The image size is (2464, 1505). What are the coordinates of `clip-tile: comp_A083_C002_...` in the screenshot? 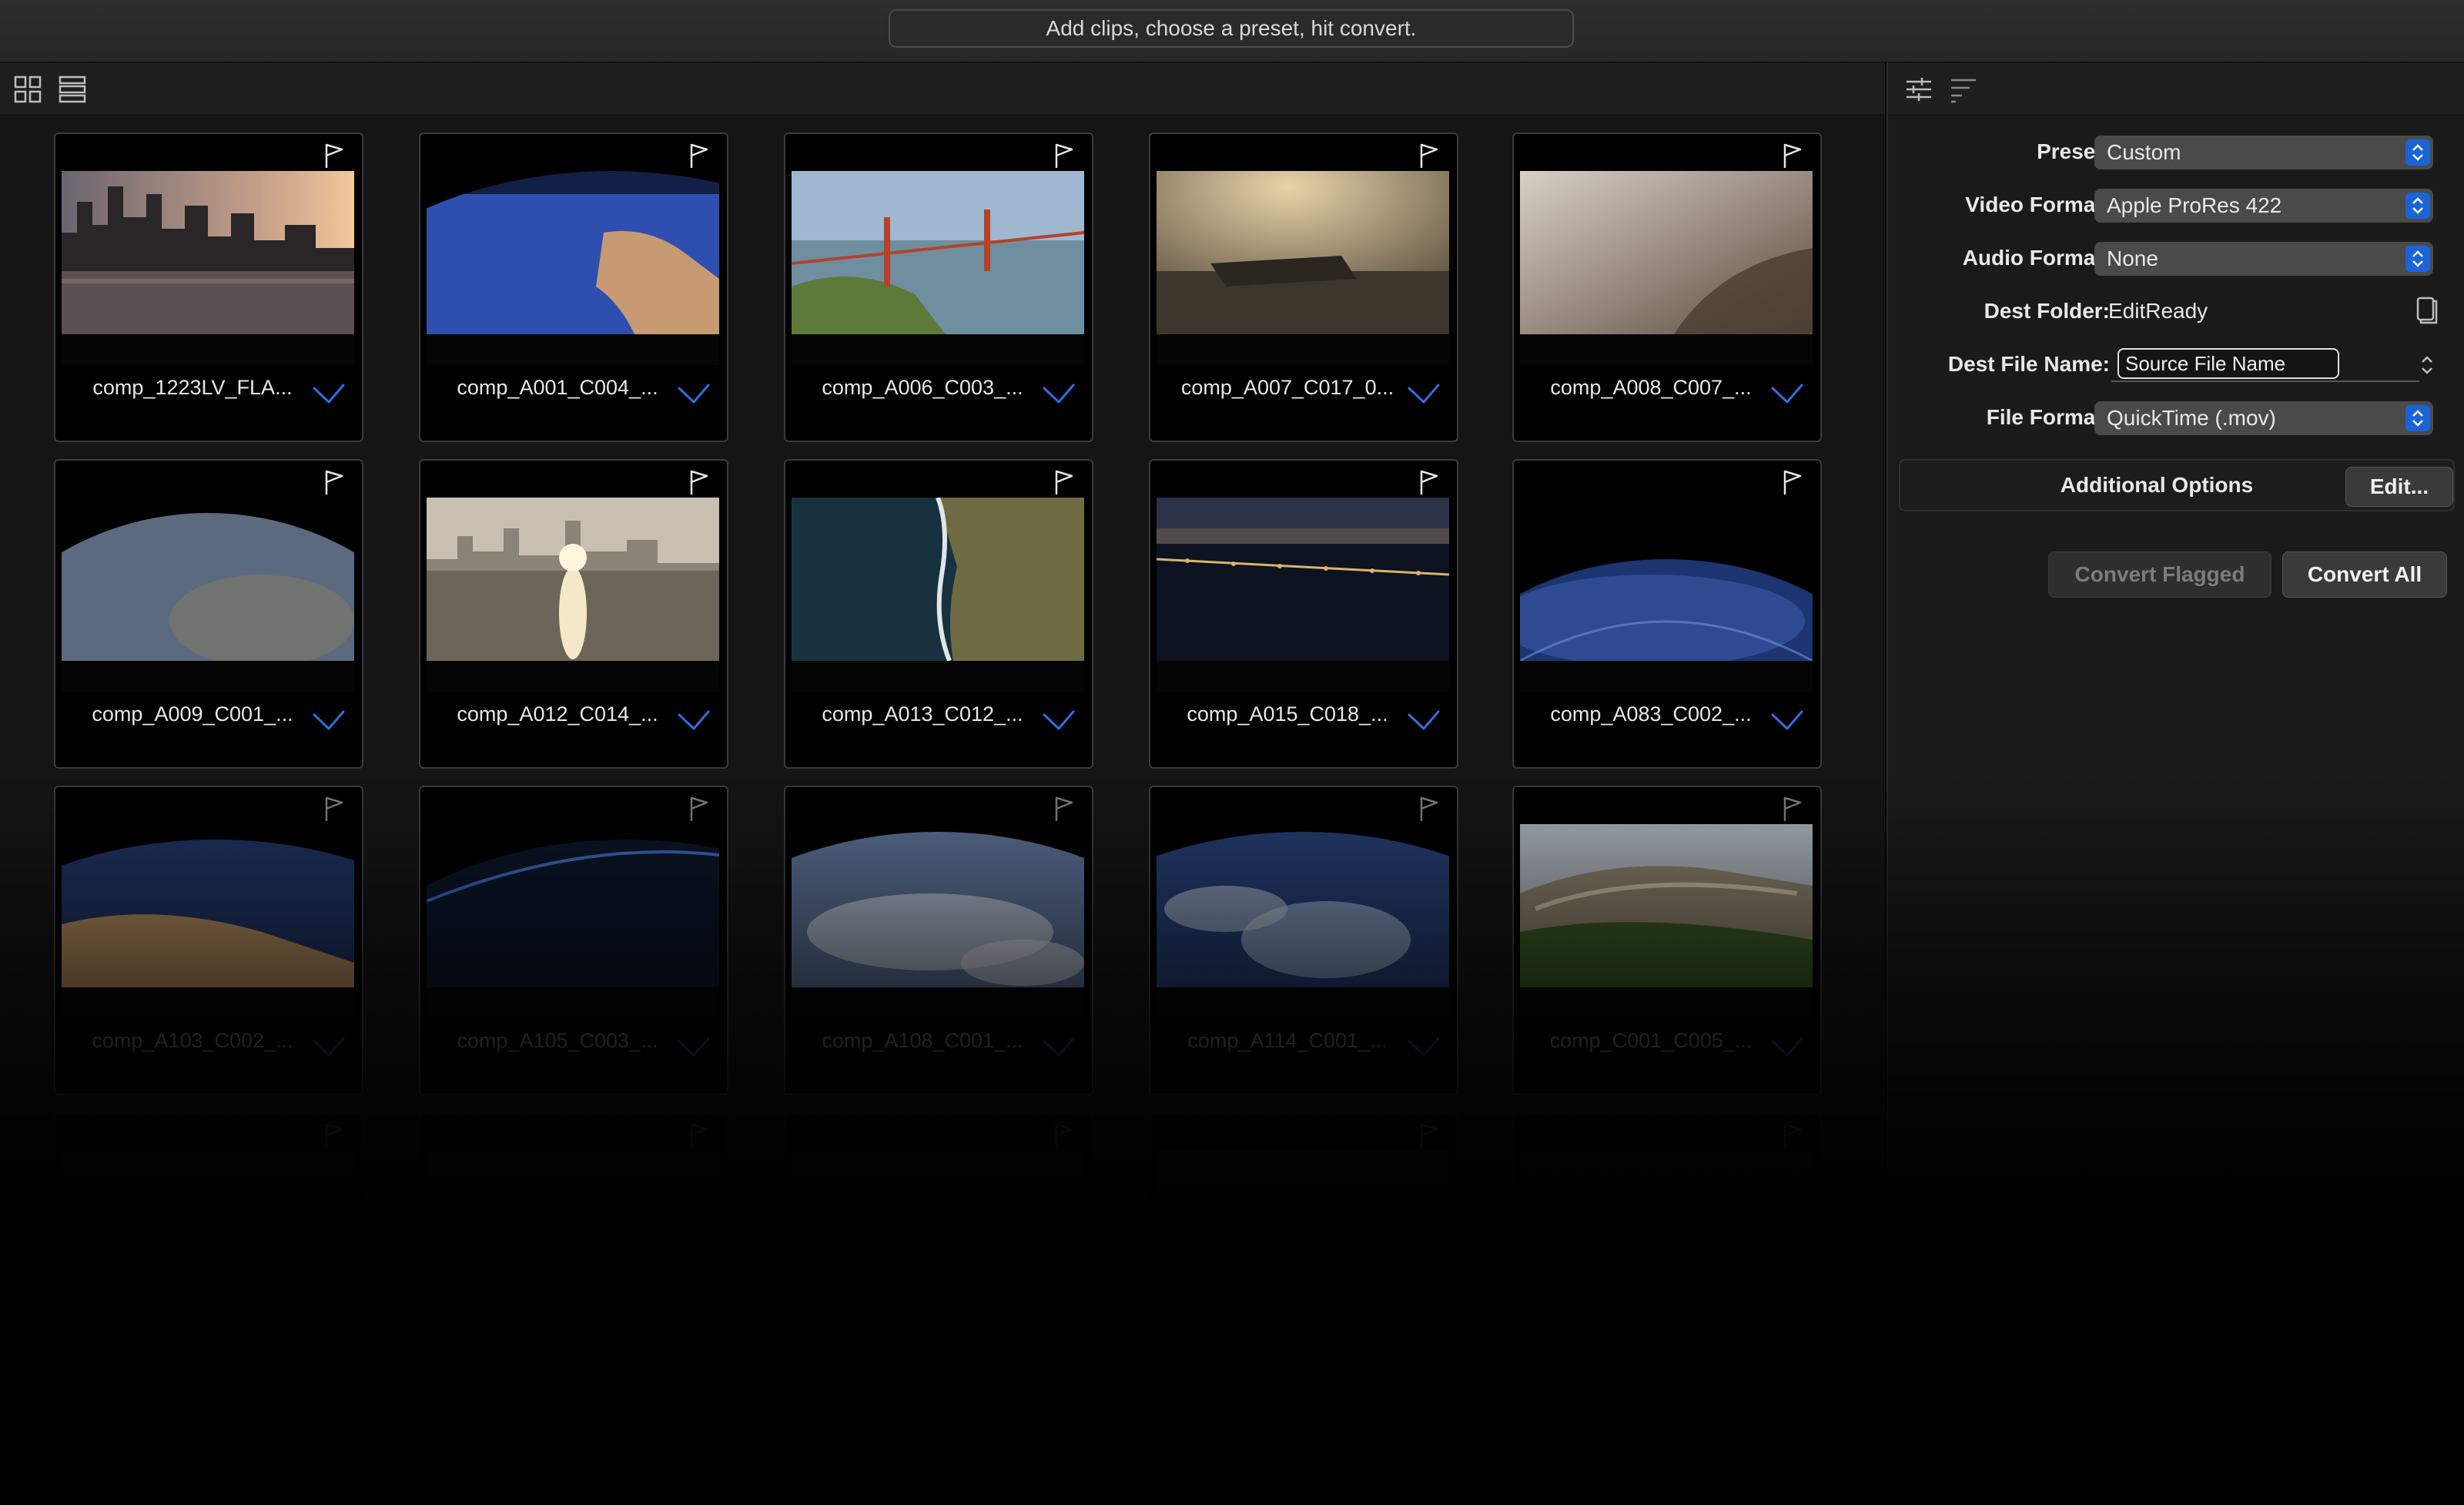 It's located at (1667, 614).